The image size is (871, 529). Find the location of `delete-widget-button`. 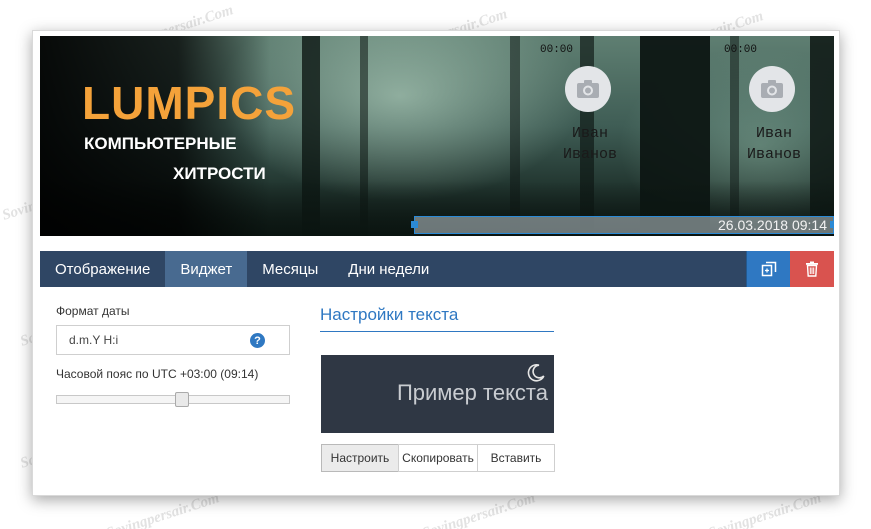

delete-widget-button is located at coordinates (812, 269).